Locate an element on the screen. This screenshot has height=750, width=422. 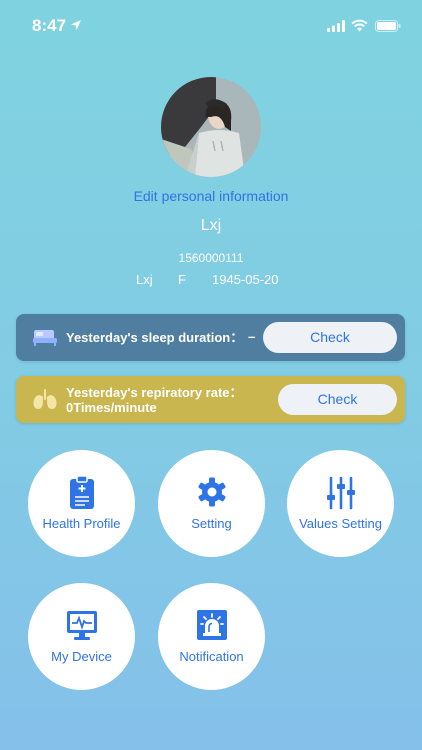
clipboard-icon is located at coordinates (81, 492).